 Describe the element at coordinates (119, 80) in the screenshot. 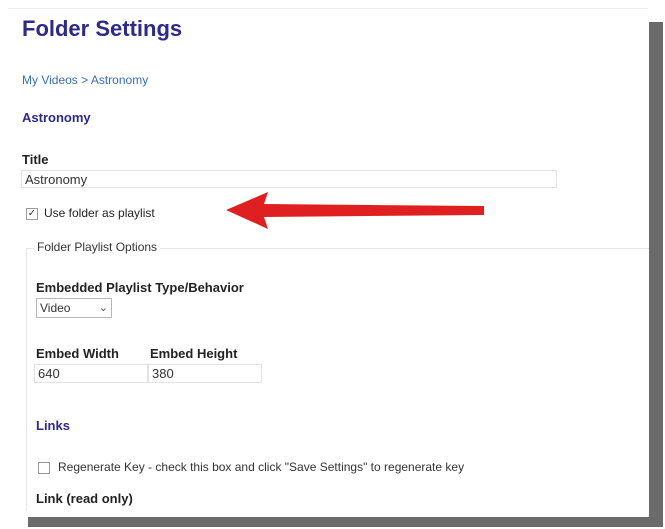

I see `breadcrumb-current-link: Astronomy` at that location.